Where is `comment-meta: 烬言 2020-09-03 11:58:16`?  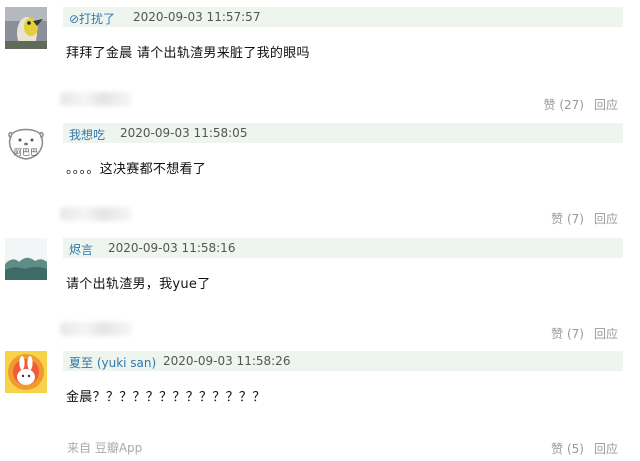 comment-meta: 烬言 2020-09-03 11:58:16 is located at coordinates (343, 248).